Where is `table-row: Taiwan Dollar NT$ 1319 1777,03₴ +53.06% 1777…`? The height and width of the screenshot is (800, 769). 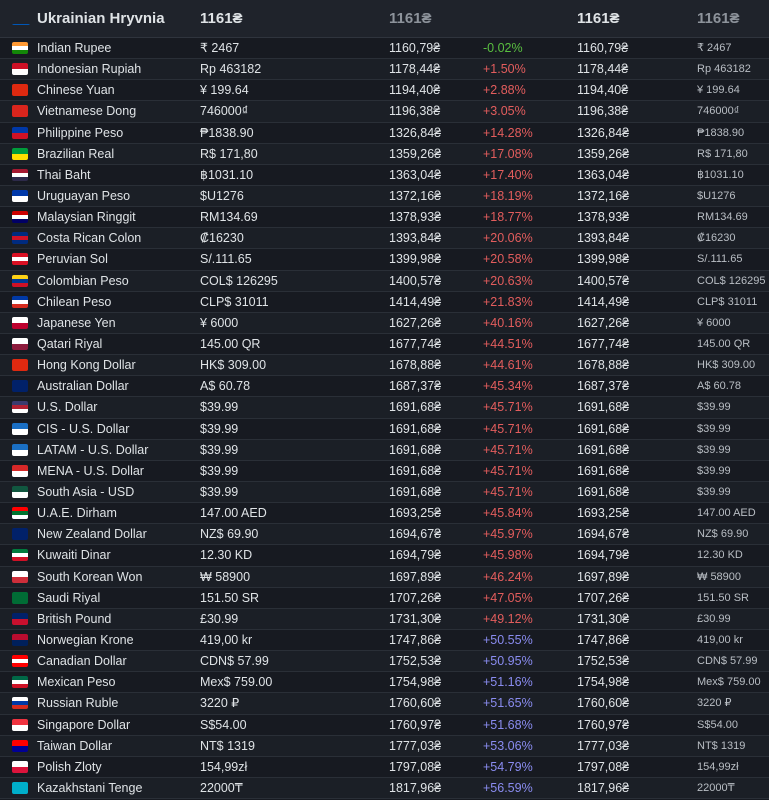 table-row: Taiwan Dollar NT$ 1319 1777,03₴ +53.06% 1777… is located at coordinates (384, 746).